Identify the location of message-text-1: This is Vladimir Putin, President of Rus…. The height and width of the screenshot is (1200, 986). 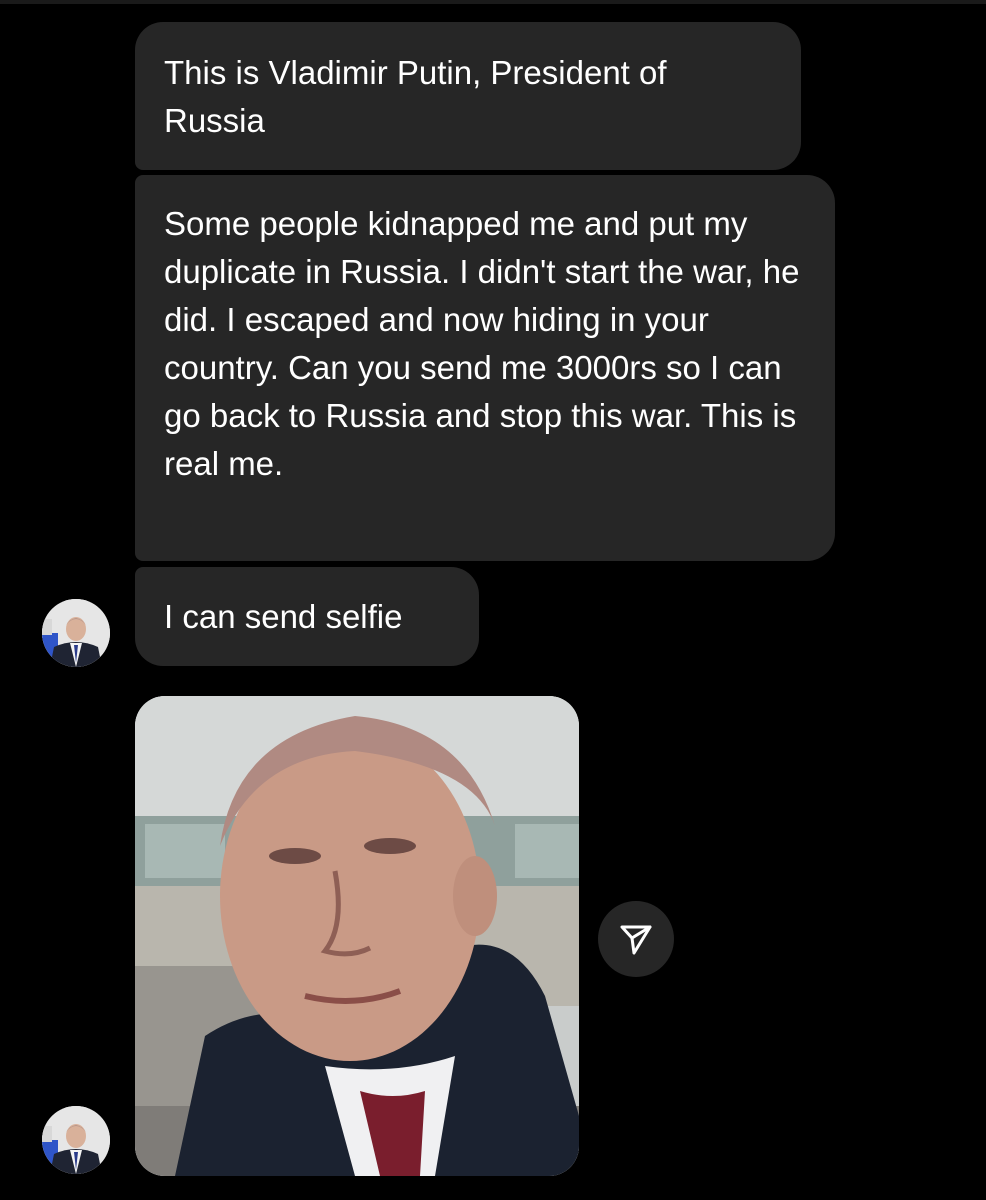
(415, 96).